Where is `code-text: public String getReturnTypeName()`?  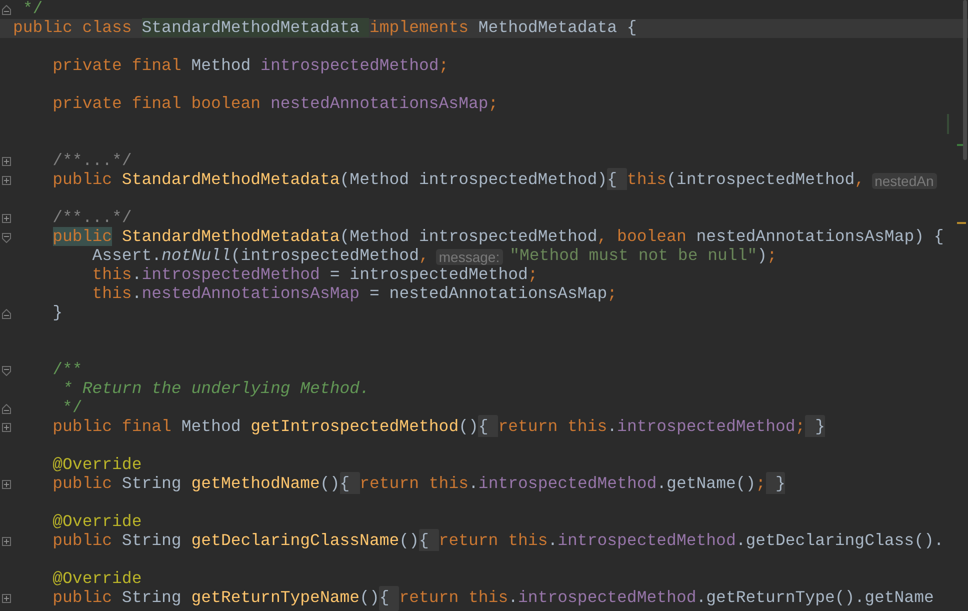 code-text: public String getReturnTypeName() is located at coordinates (216, 598).